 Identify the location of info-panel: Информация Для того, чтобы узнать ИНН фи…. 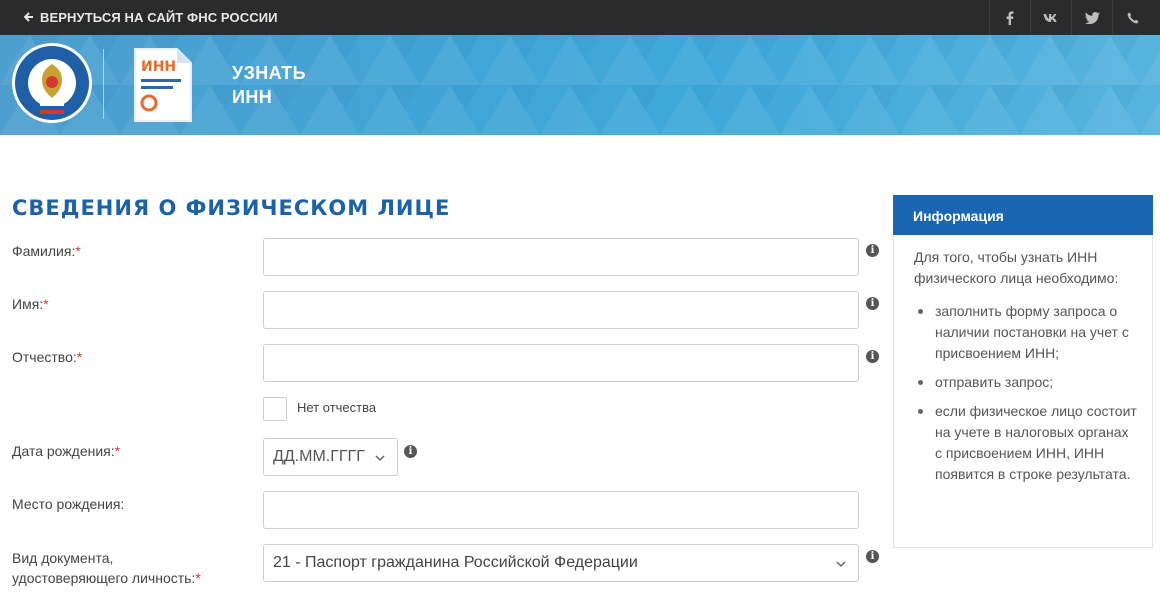
(1023, 371).